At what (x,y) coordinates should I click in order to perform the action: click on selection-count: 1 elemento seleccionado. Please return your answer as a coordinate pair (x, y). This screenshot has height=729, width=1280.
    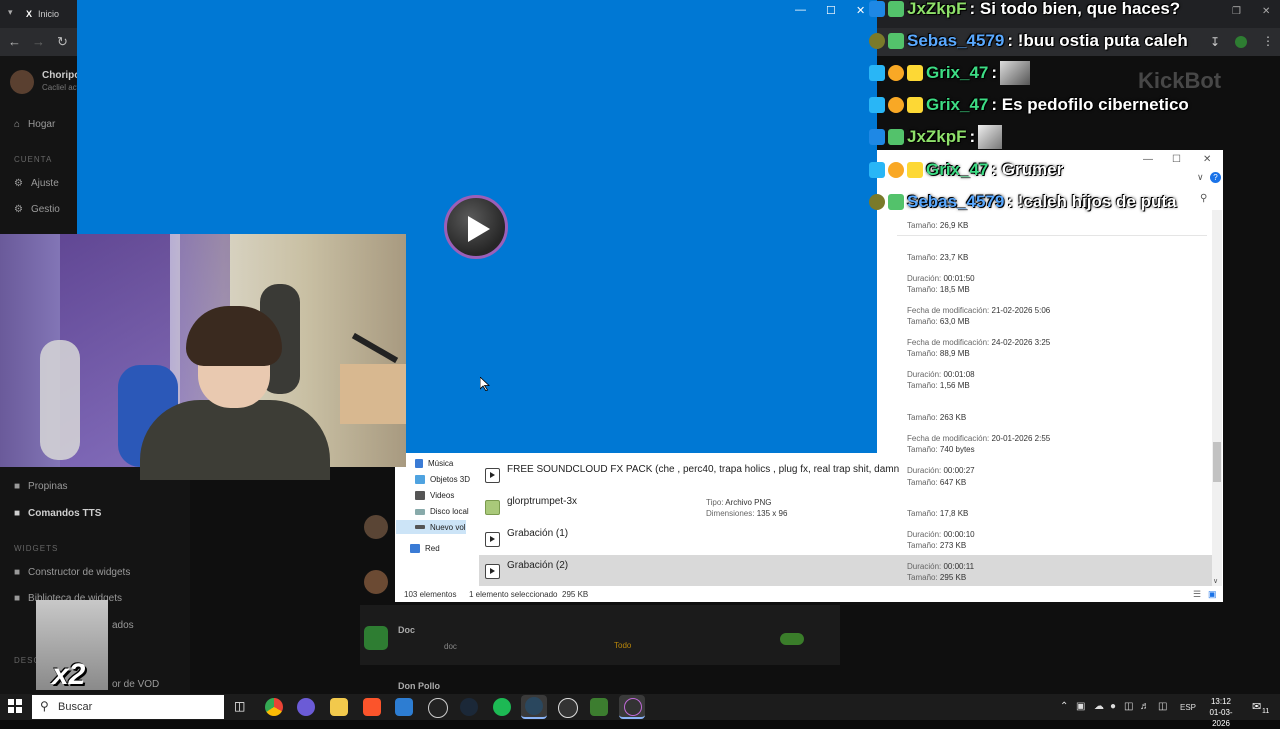
    Looking at the image, I should click on (513, 594).